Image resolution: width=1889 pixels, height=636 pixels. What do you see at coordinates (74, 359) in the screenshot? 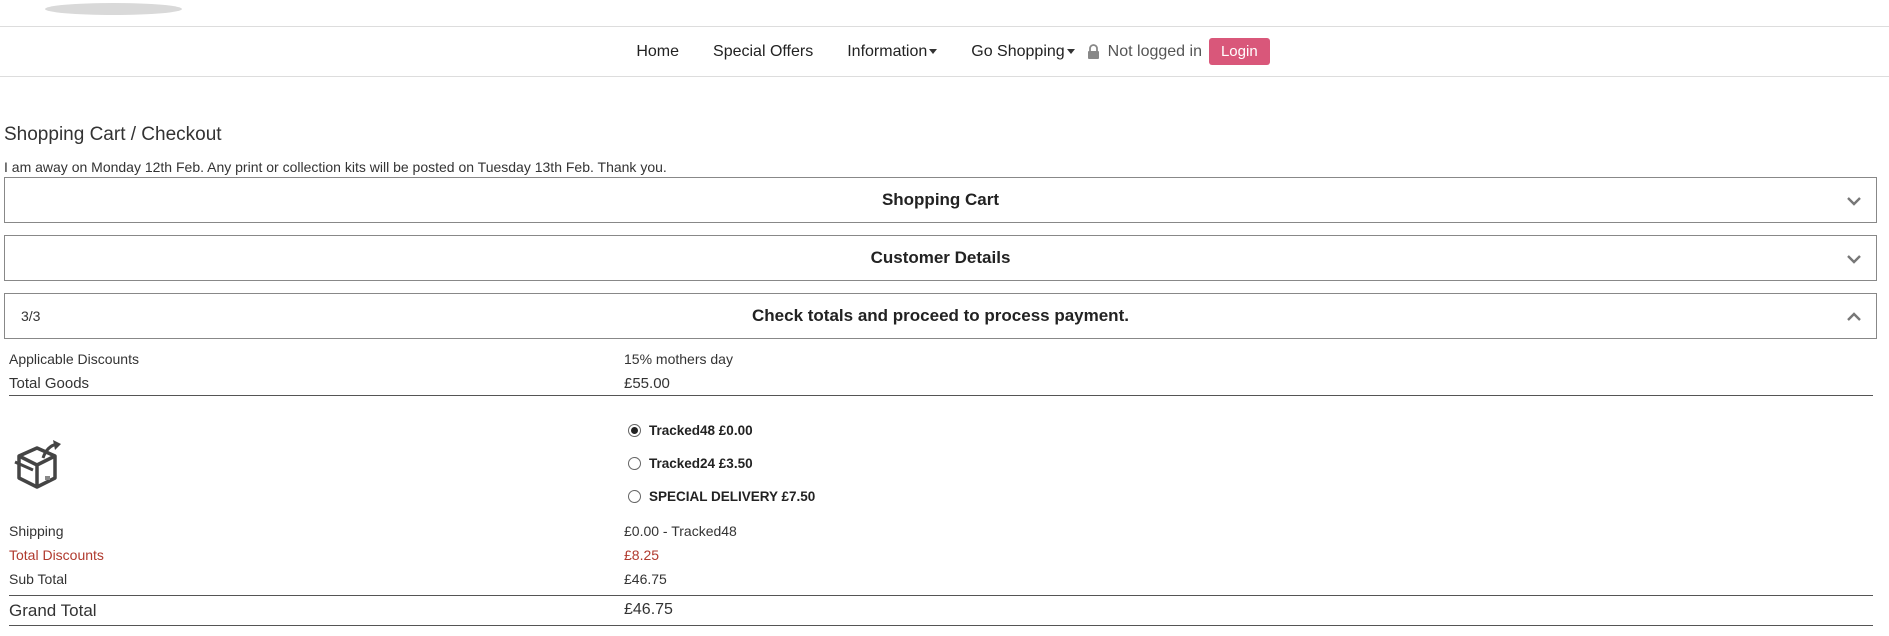
I see `applicable-discounts-label: Applicable Discounts` at bounding box center [74, 359].